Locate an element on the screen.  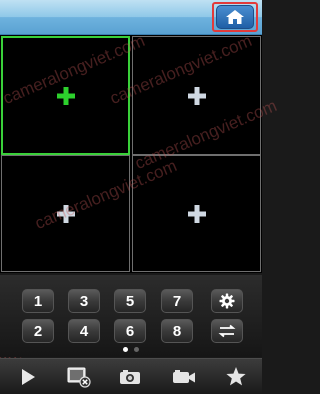
channel-key-3: 3 is located at coordinates (84, 301).